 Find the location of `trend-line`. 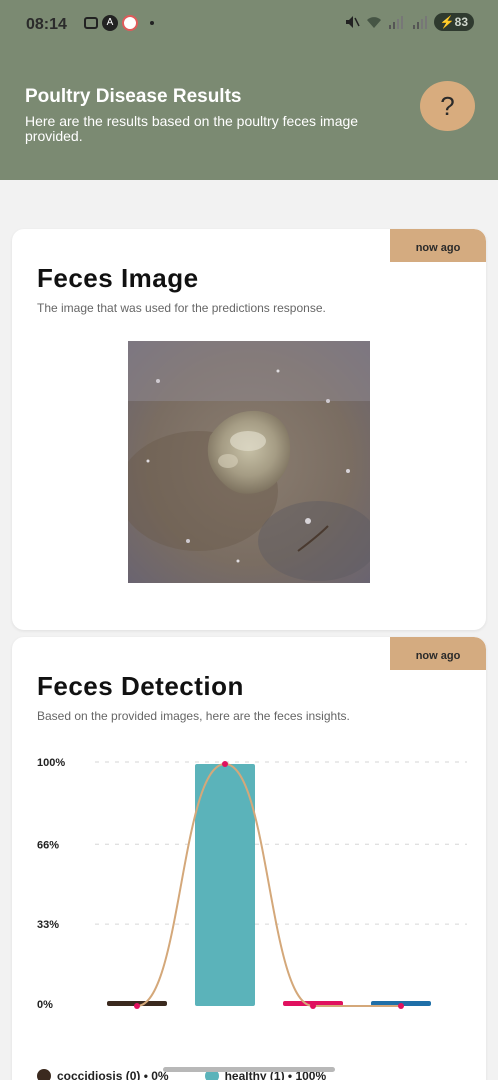

trend-line is located at coordinates (268, 885).